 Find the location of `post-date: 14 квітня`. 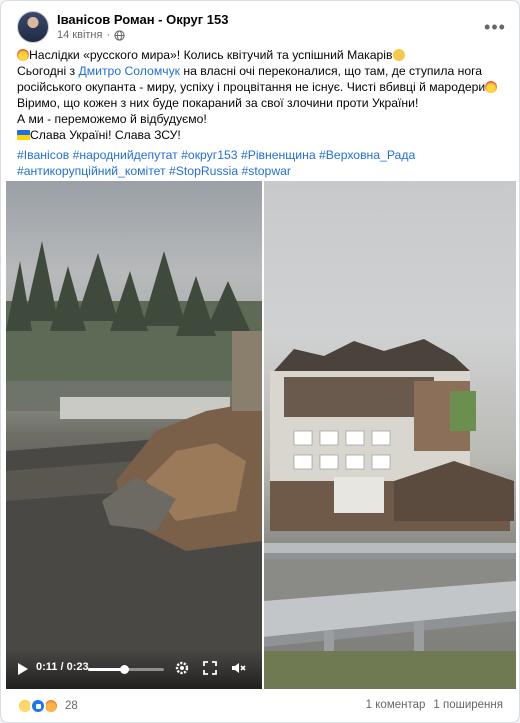

post-date: 14 квітня is located at coordinates (79, 35).